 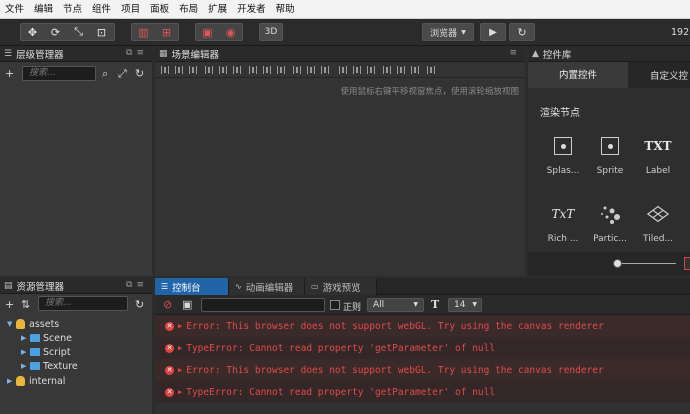 What do you see at coordinates (463, 32) in the screenshot?
I see `chevron-down-icon: ▼` at bounding box center [463, 32].